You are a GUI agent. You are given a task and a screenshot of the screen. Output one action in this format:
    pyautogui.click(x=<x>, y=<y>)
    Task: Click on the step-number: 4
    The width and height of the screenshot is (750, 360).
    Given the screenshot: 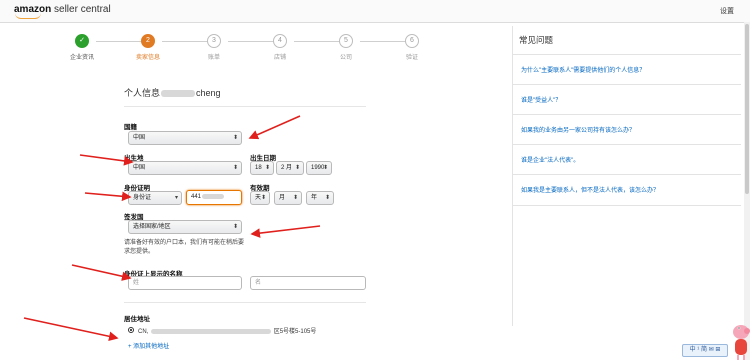 What is the action you would take?
    pyautogui.click(x=280, y=41)
    